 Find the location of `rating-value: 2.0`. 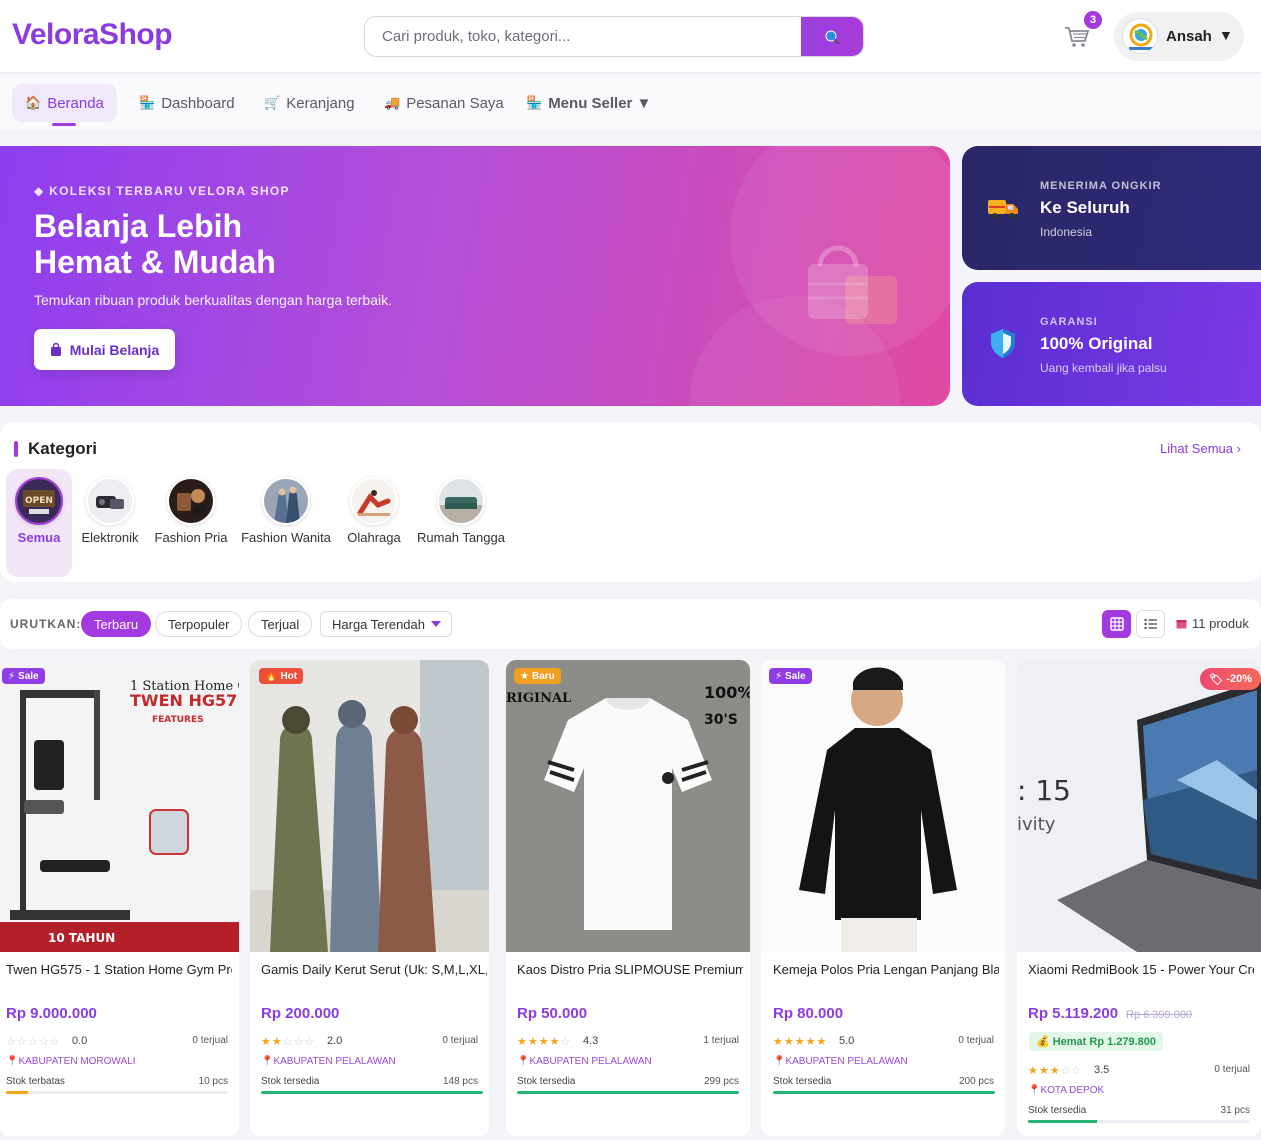

rating-value: 2.0 is located at coordinates (335, 1041).